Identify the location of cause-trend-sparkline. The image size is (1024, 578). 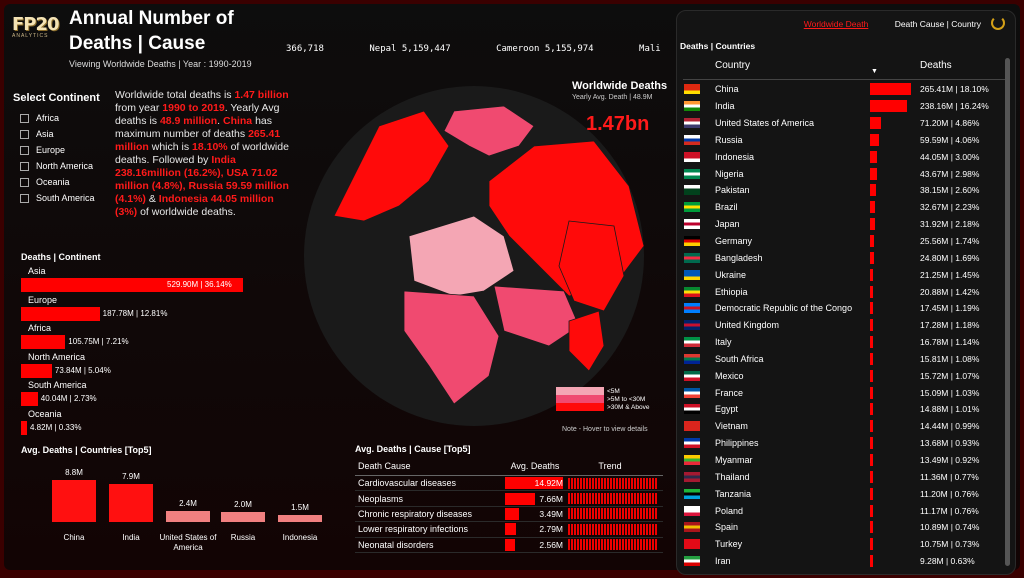
(613, 529).